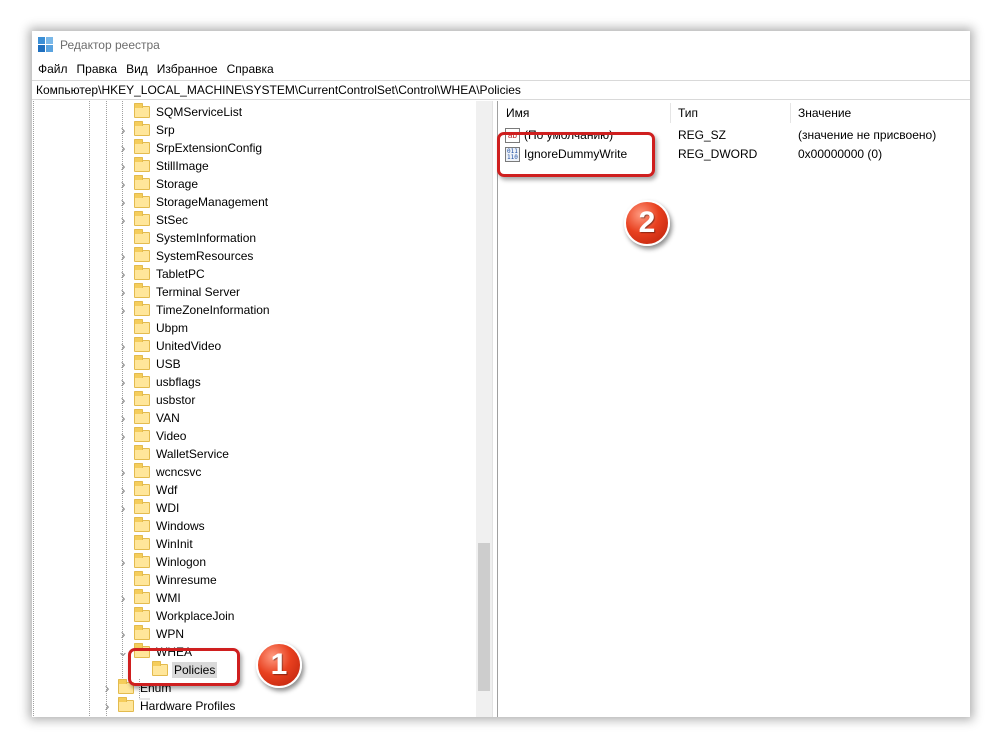 The width and height of the screenshot is (1002, 748). I want to click on tree-node: › VAN, so click(149, 418).